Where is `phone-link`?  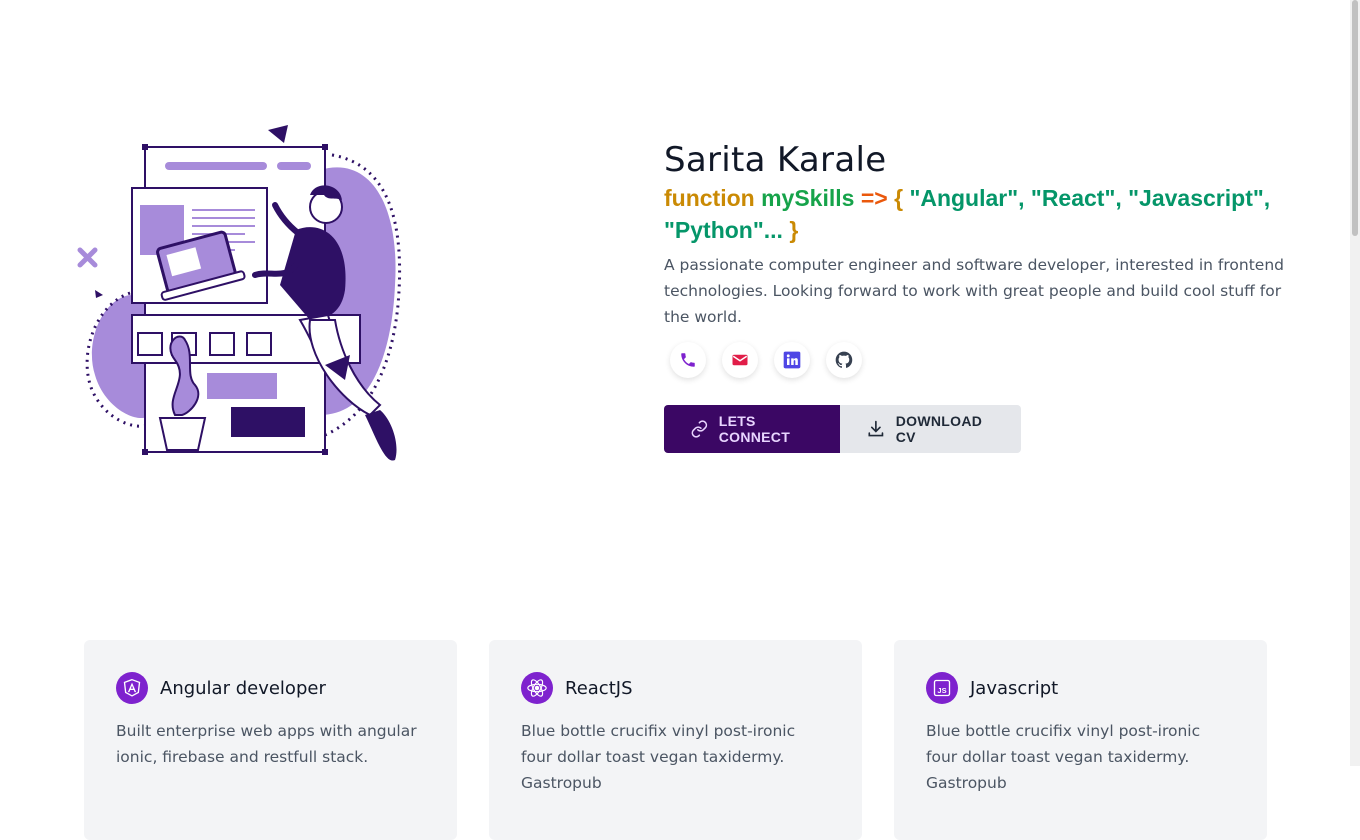 phone-link is located at coordinates (688, 360).